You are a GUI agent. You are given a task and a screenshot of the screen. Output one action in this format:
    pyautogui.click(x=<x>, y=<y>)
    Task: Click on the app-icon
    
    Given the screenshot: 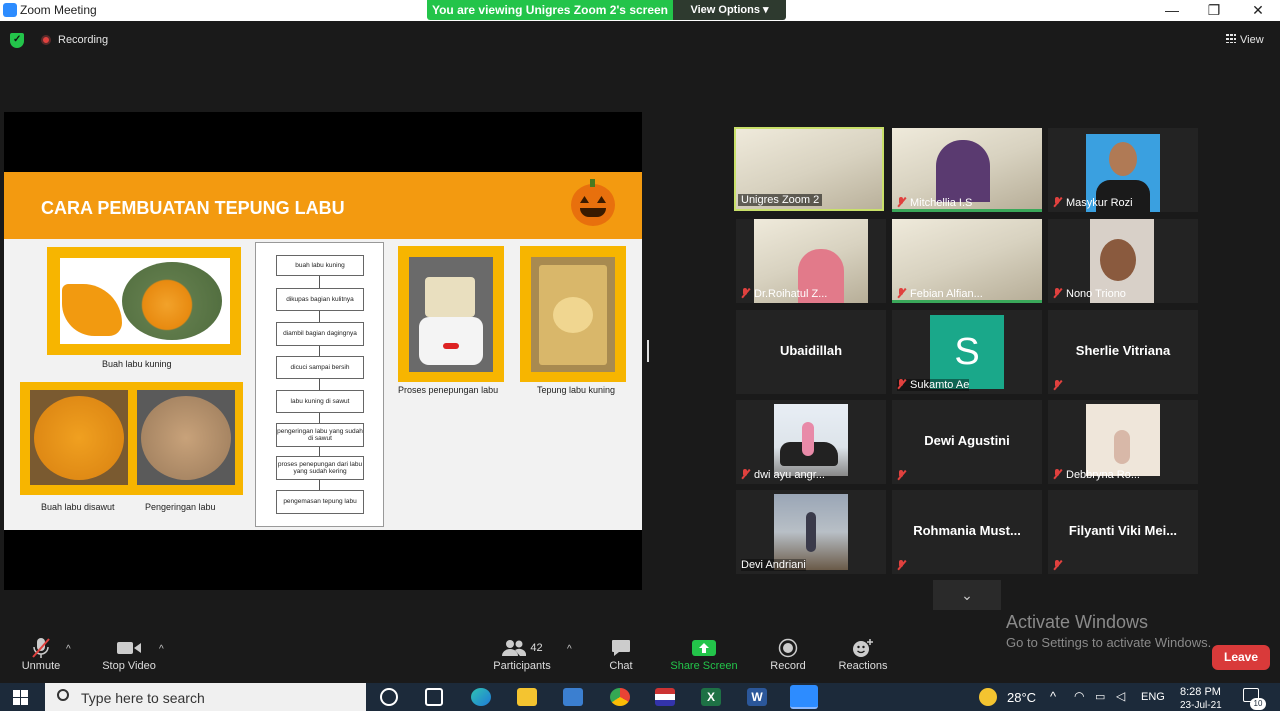 What is the action you would take?
    pyautogui.click(x=665, y=697)
    